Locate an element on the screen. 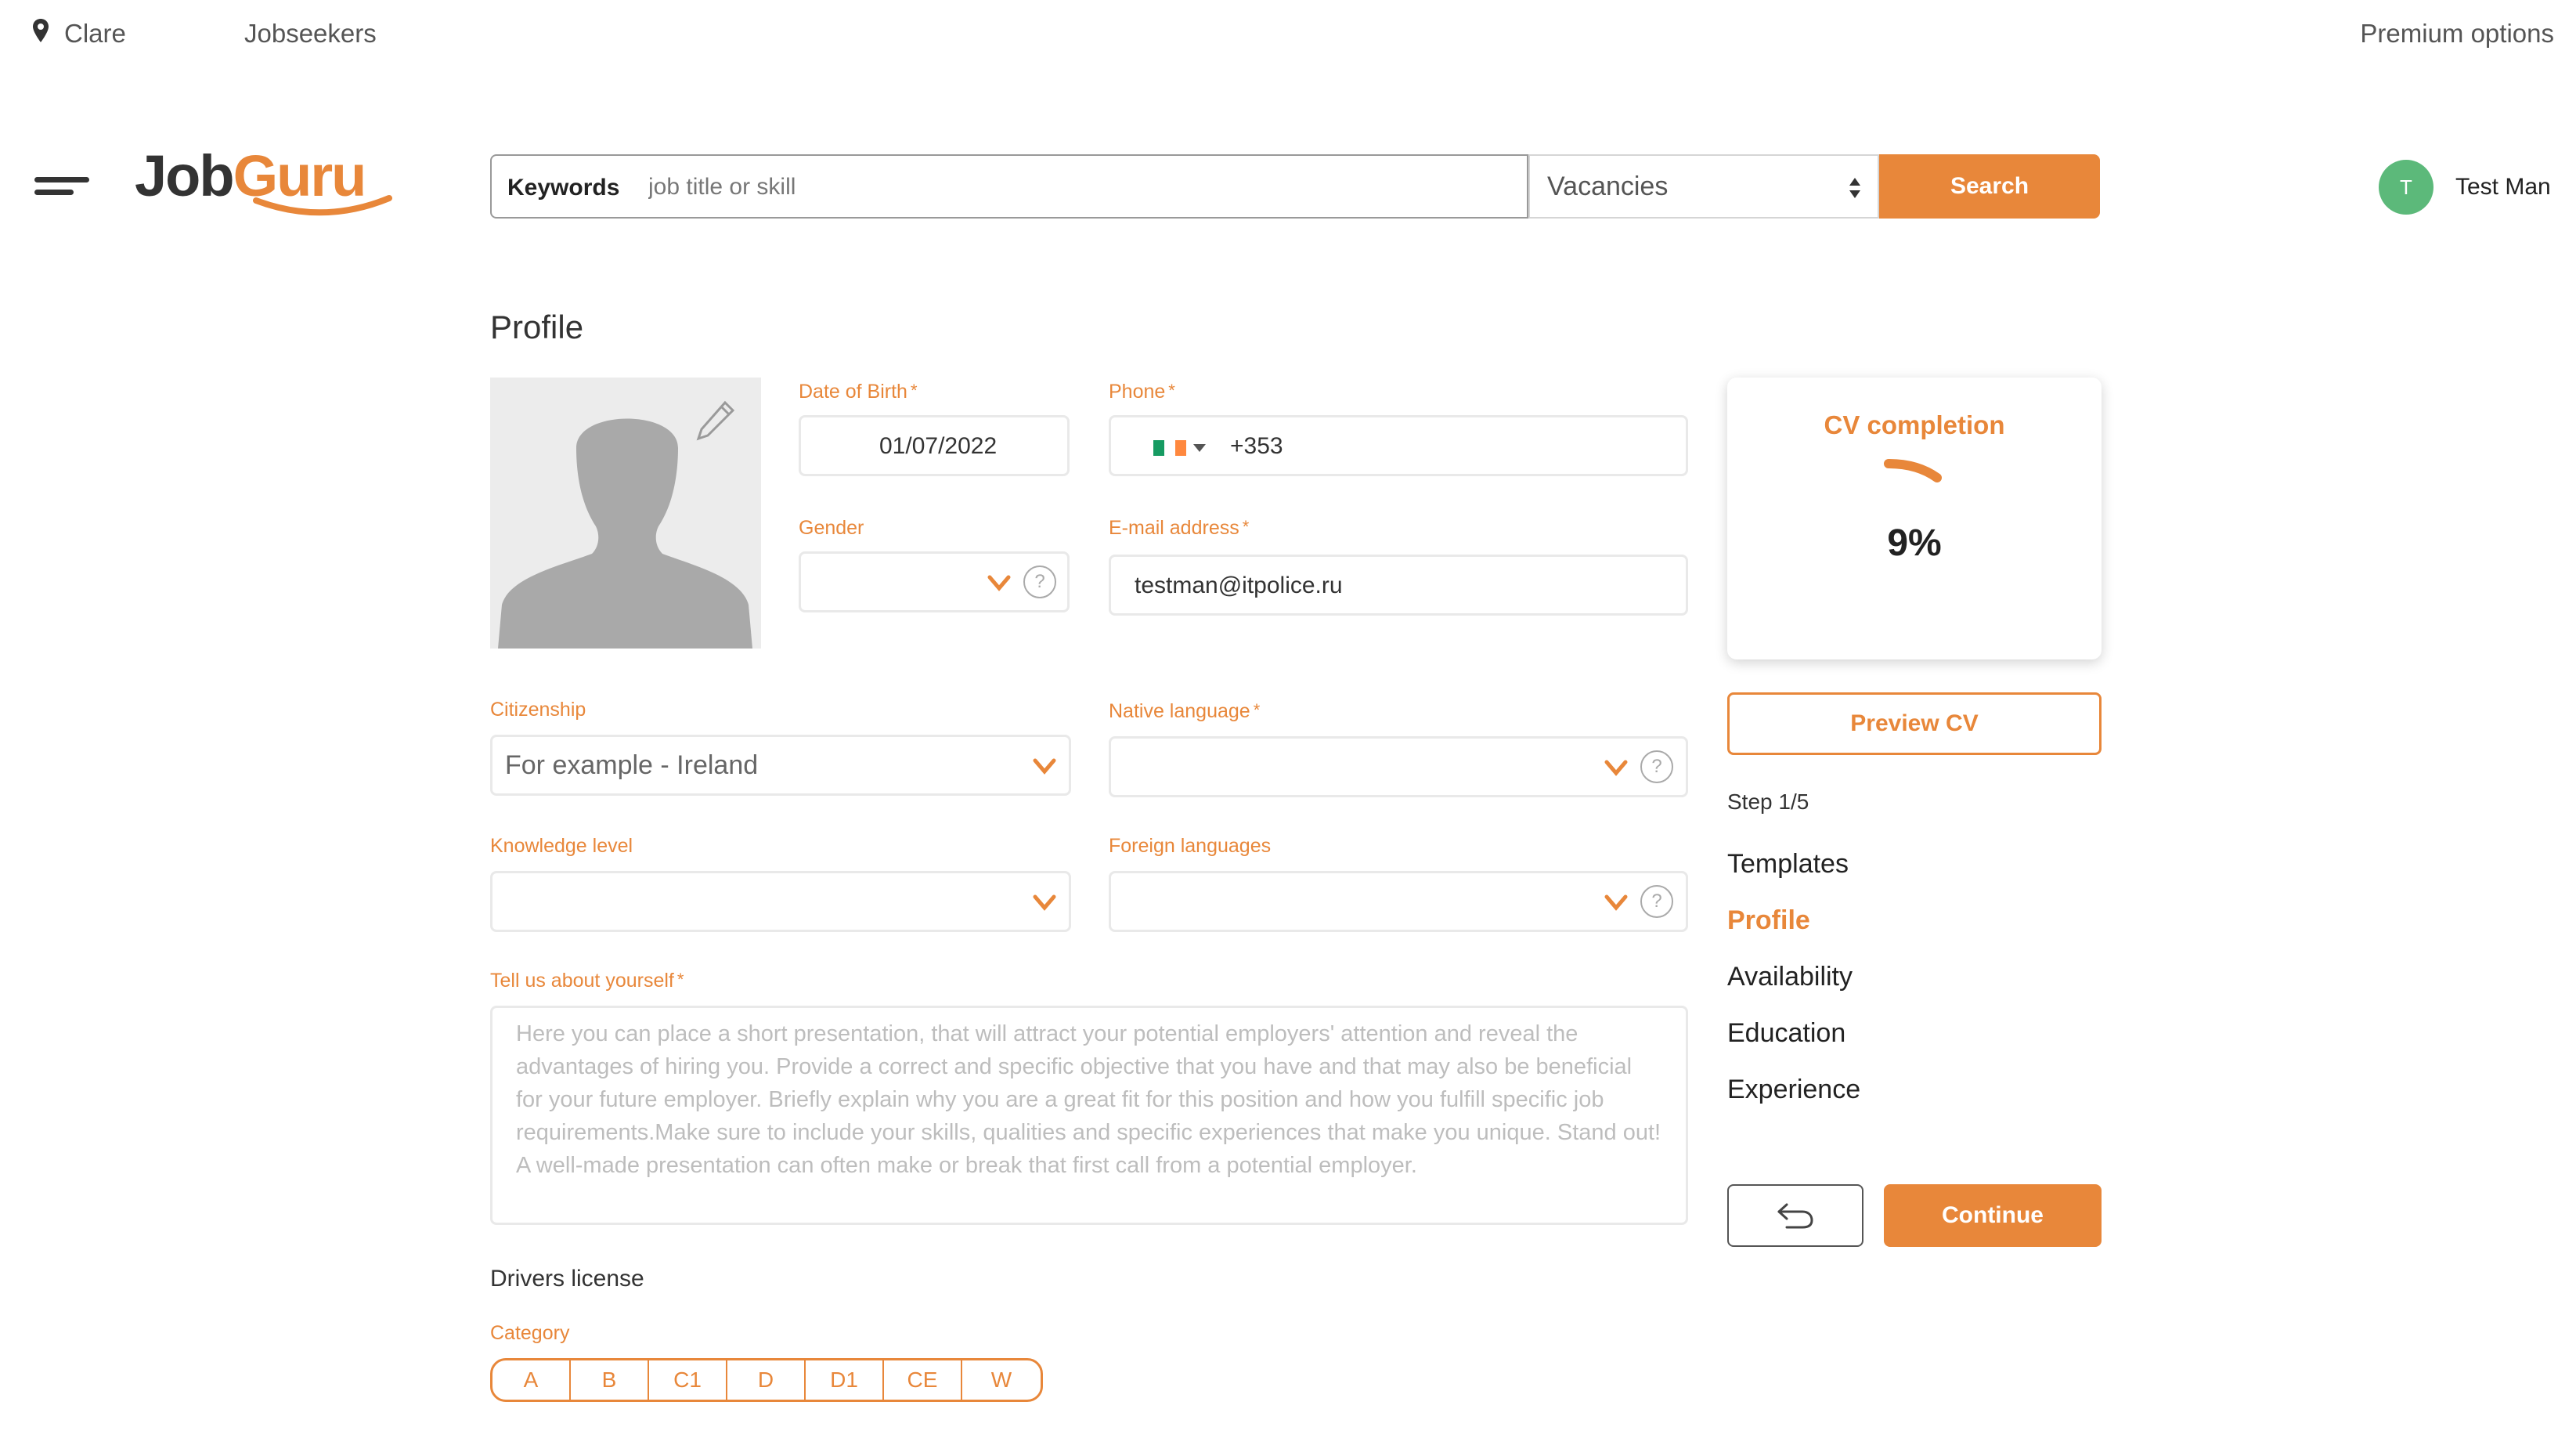 The height and width of the screenshot is (1438, 2576). category-label: Category is located at coordinates (530, 1333).